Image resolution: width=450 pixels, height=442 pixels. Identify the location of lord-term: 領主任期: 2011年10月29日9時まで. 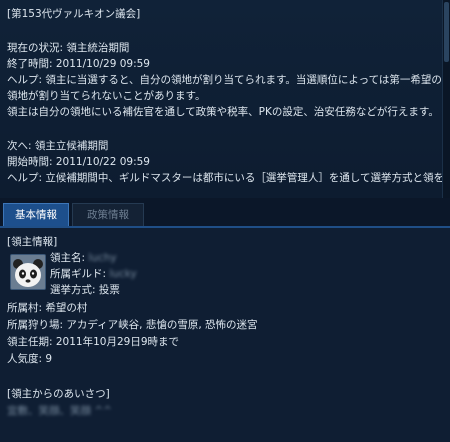
(93, 342).